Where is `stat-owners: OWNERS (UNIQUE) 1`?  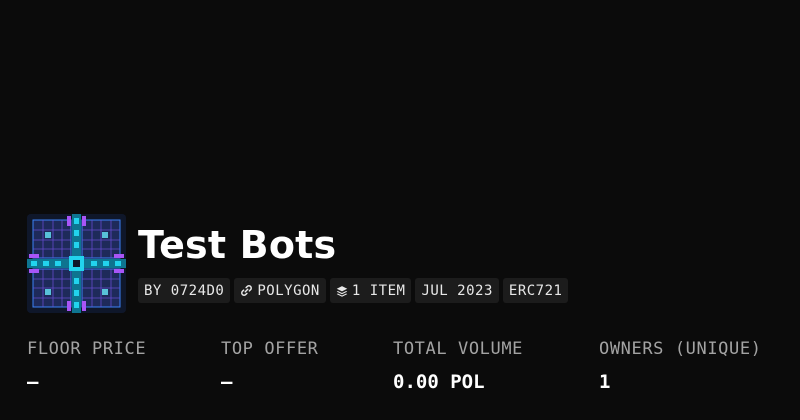 stat-owners: OWNERS (UNIQUE) 1 is located at coordinates (680, 366).